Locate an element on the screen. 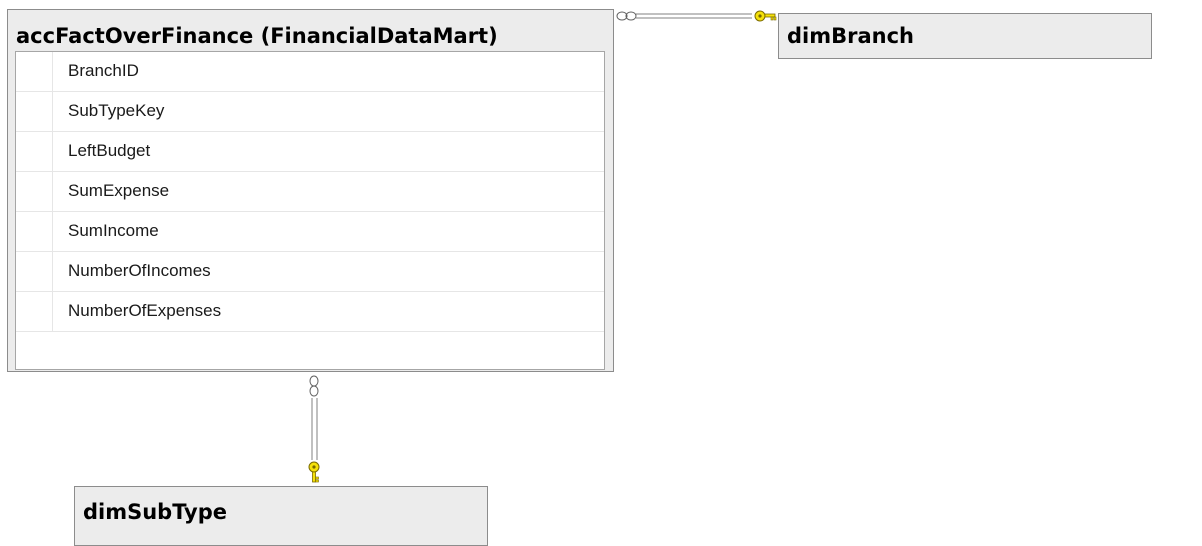 The height and width of the screenshot is (546, 1202). relationship-fact-to-dim-sub-type is located at coordinates (314, 429).